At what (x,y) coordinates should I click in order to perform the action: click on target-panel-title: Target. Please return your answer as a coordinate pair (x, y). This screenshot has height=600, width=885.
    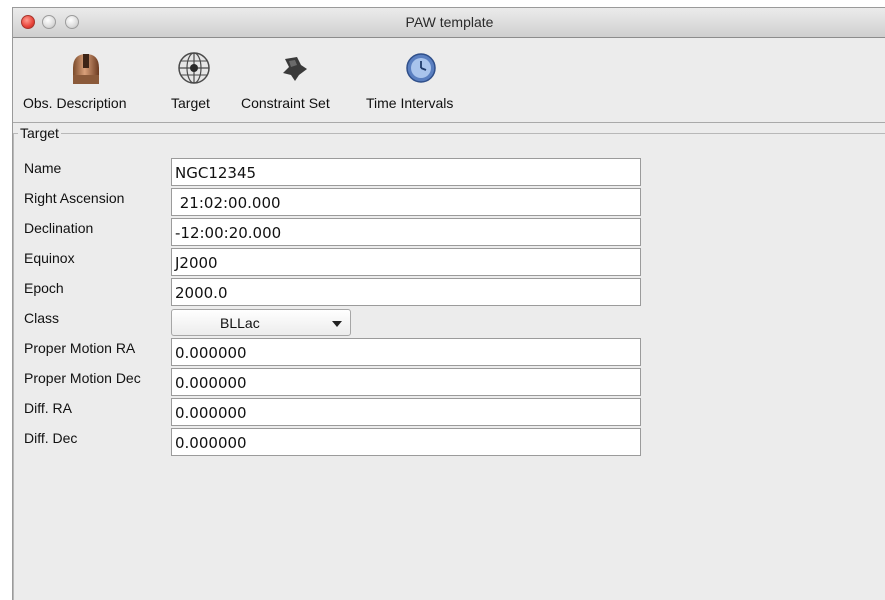
    Looking at the image, I should click on (39, 133).